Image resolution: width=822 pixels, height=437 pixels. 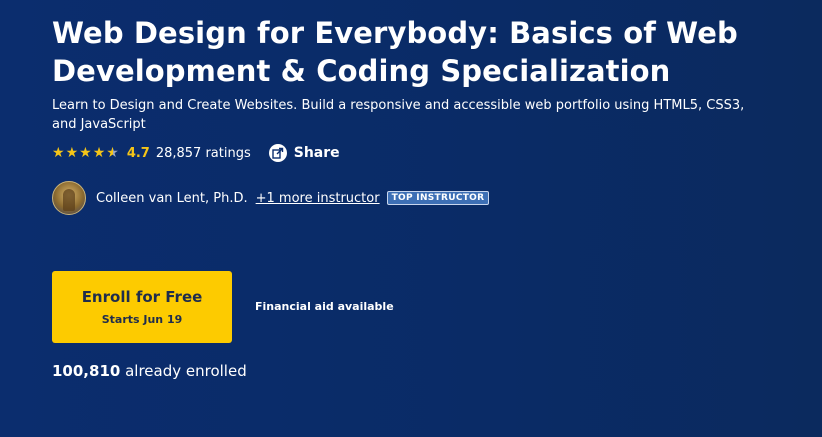 What do you see at coordinates (112, 153) in the screenshot?
I see `half-star-icon: ★` at bounding box center [112, 153].